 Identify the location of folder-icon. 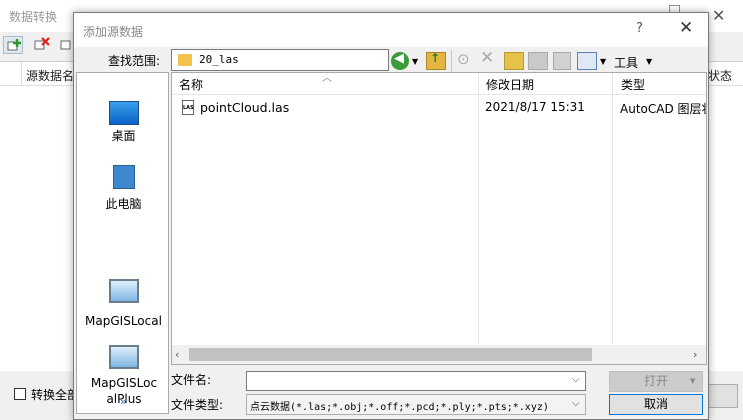
(185, 60).